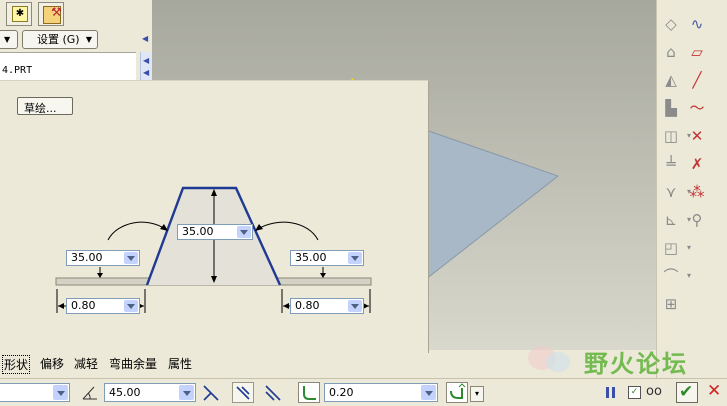  Describe the element at coordinates (671, 220) in the screenshot. I see `unbend-icon: ⊾` at that location.